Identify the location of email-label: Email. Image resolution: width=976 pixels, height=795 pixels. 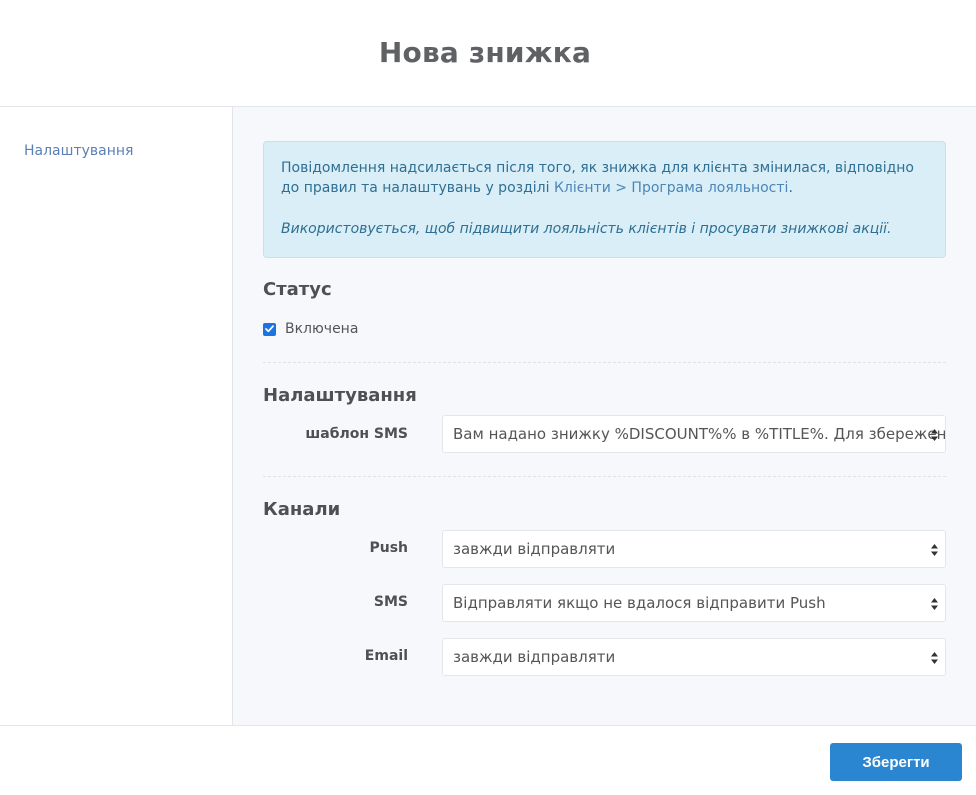
(386, 656).